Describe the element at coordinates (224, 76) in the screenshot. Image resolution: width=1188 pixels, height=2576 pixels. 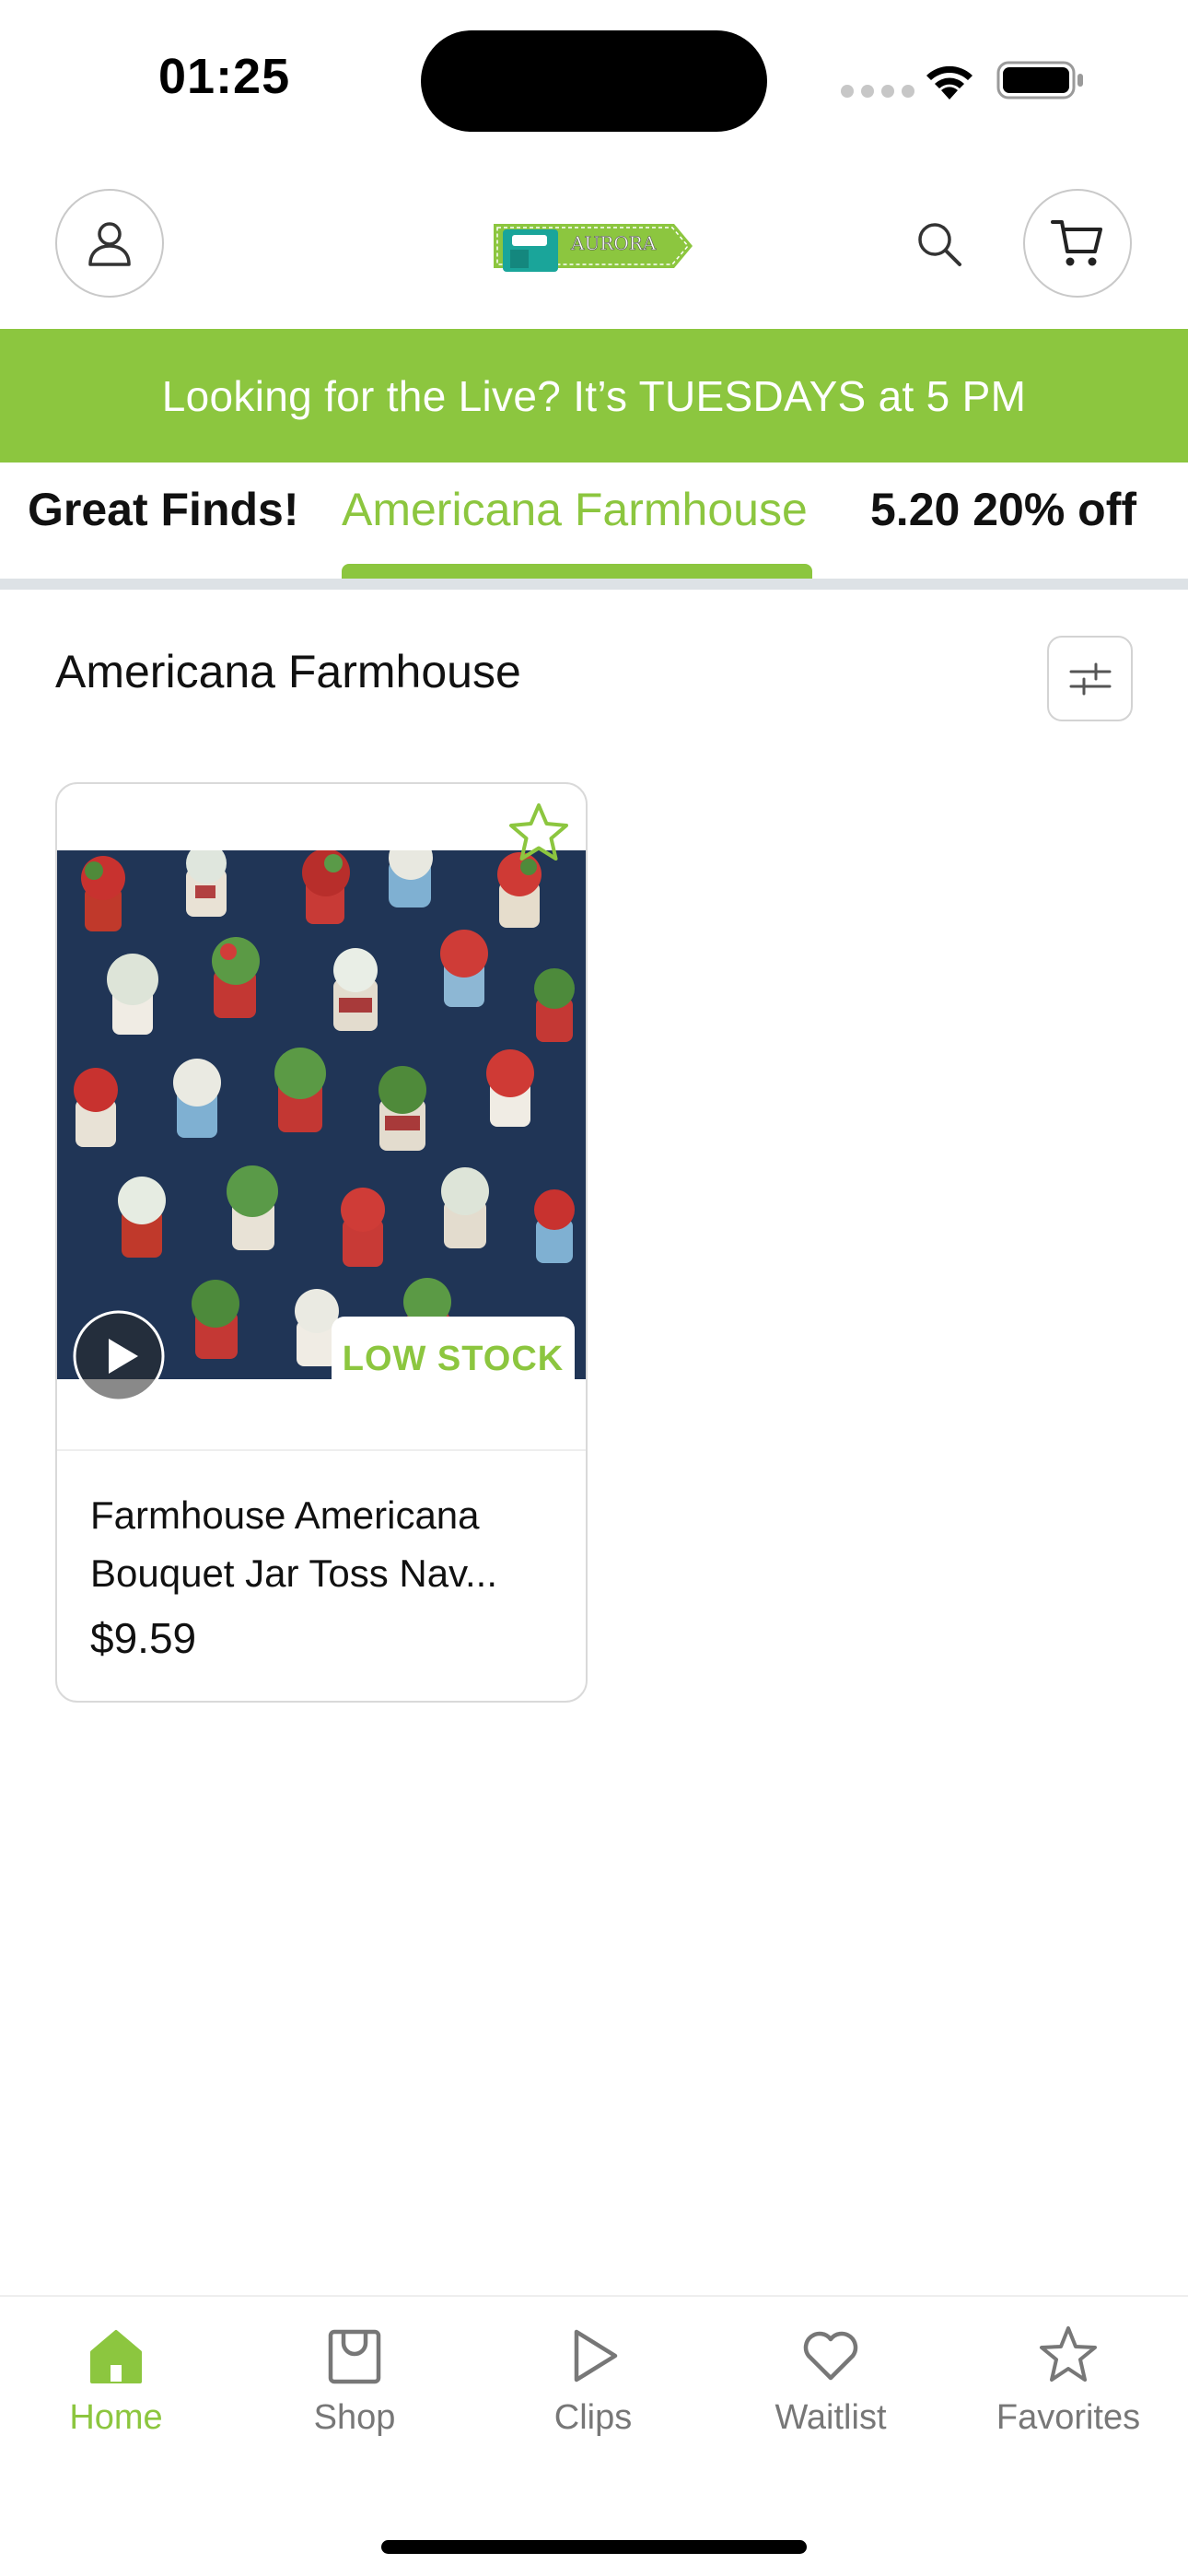
I see `status-time: 01:25` at that location.